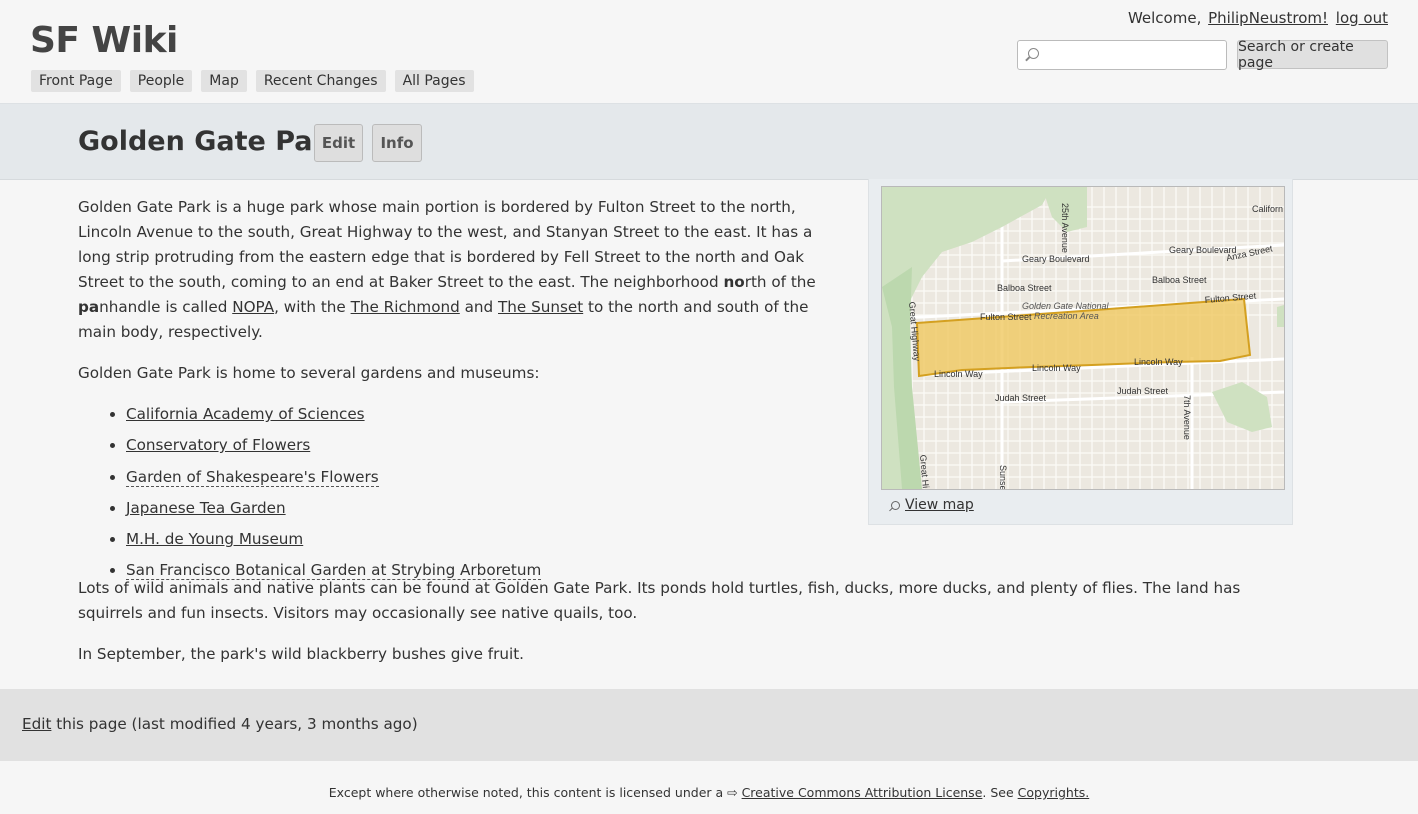  I want to click on list-item: M.H. de Young Museum, so click(487, 539).